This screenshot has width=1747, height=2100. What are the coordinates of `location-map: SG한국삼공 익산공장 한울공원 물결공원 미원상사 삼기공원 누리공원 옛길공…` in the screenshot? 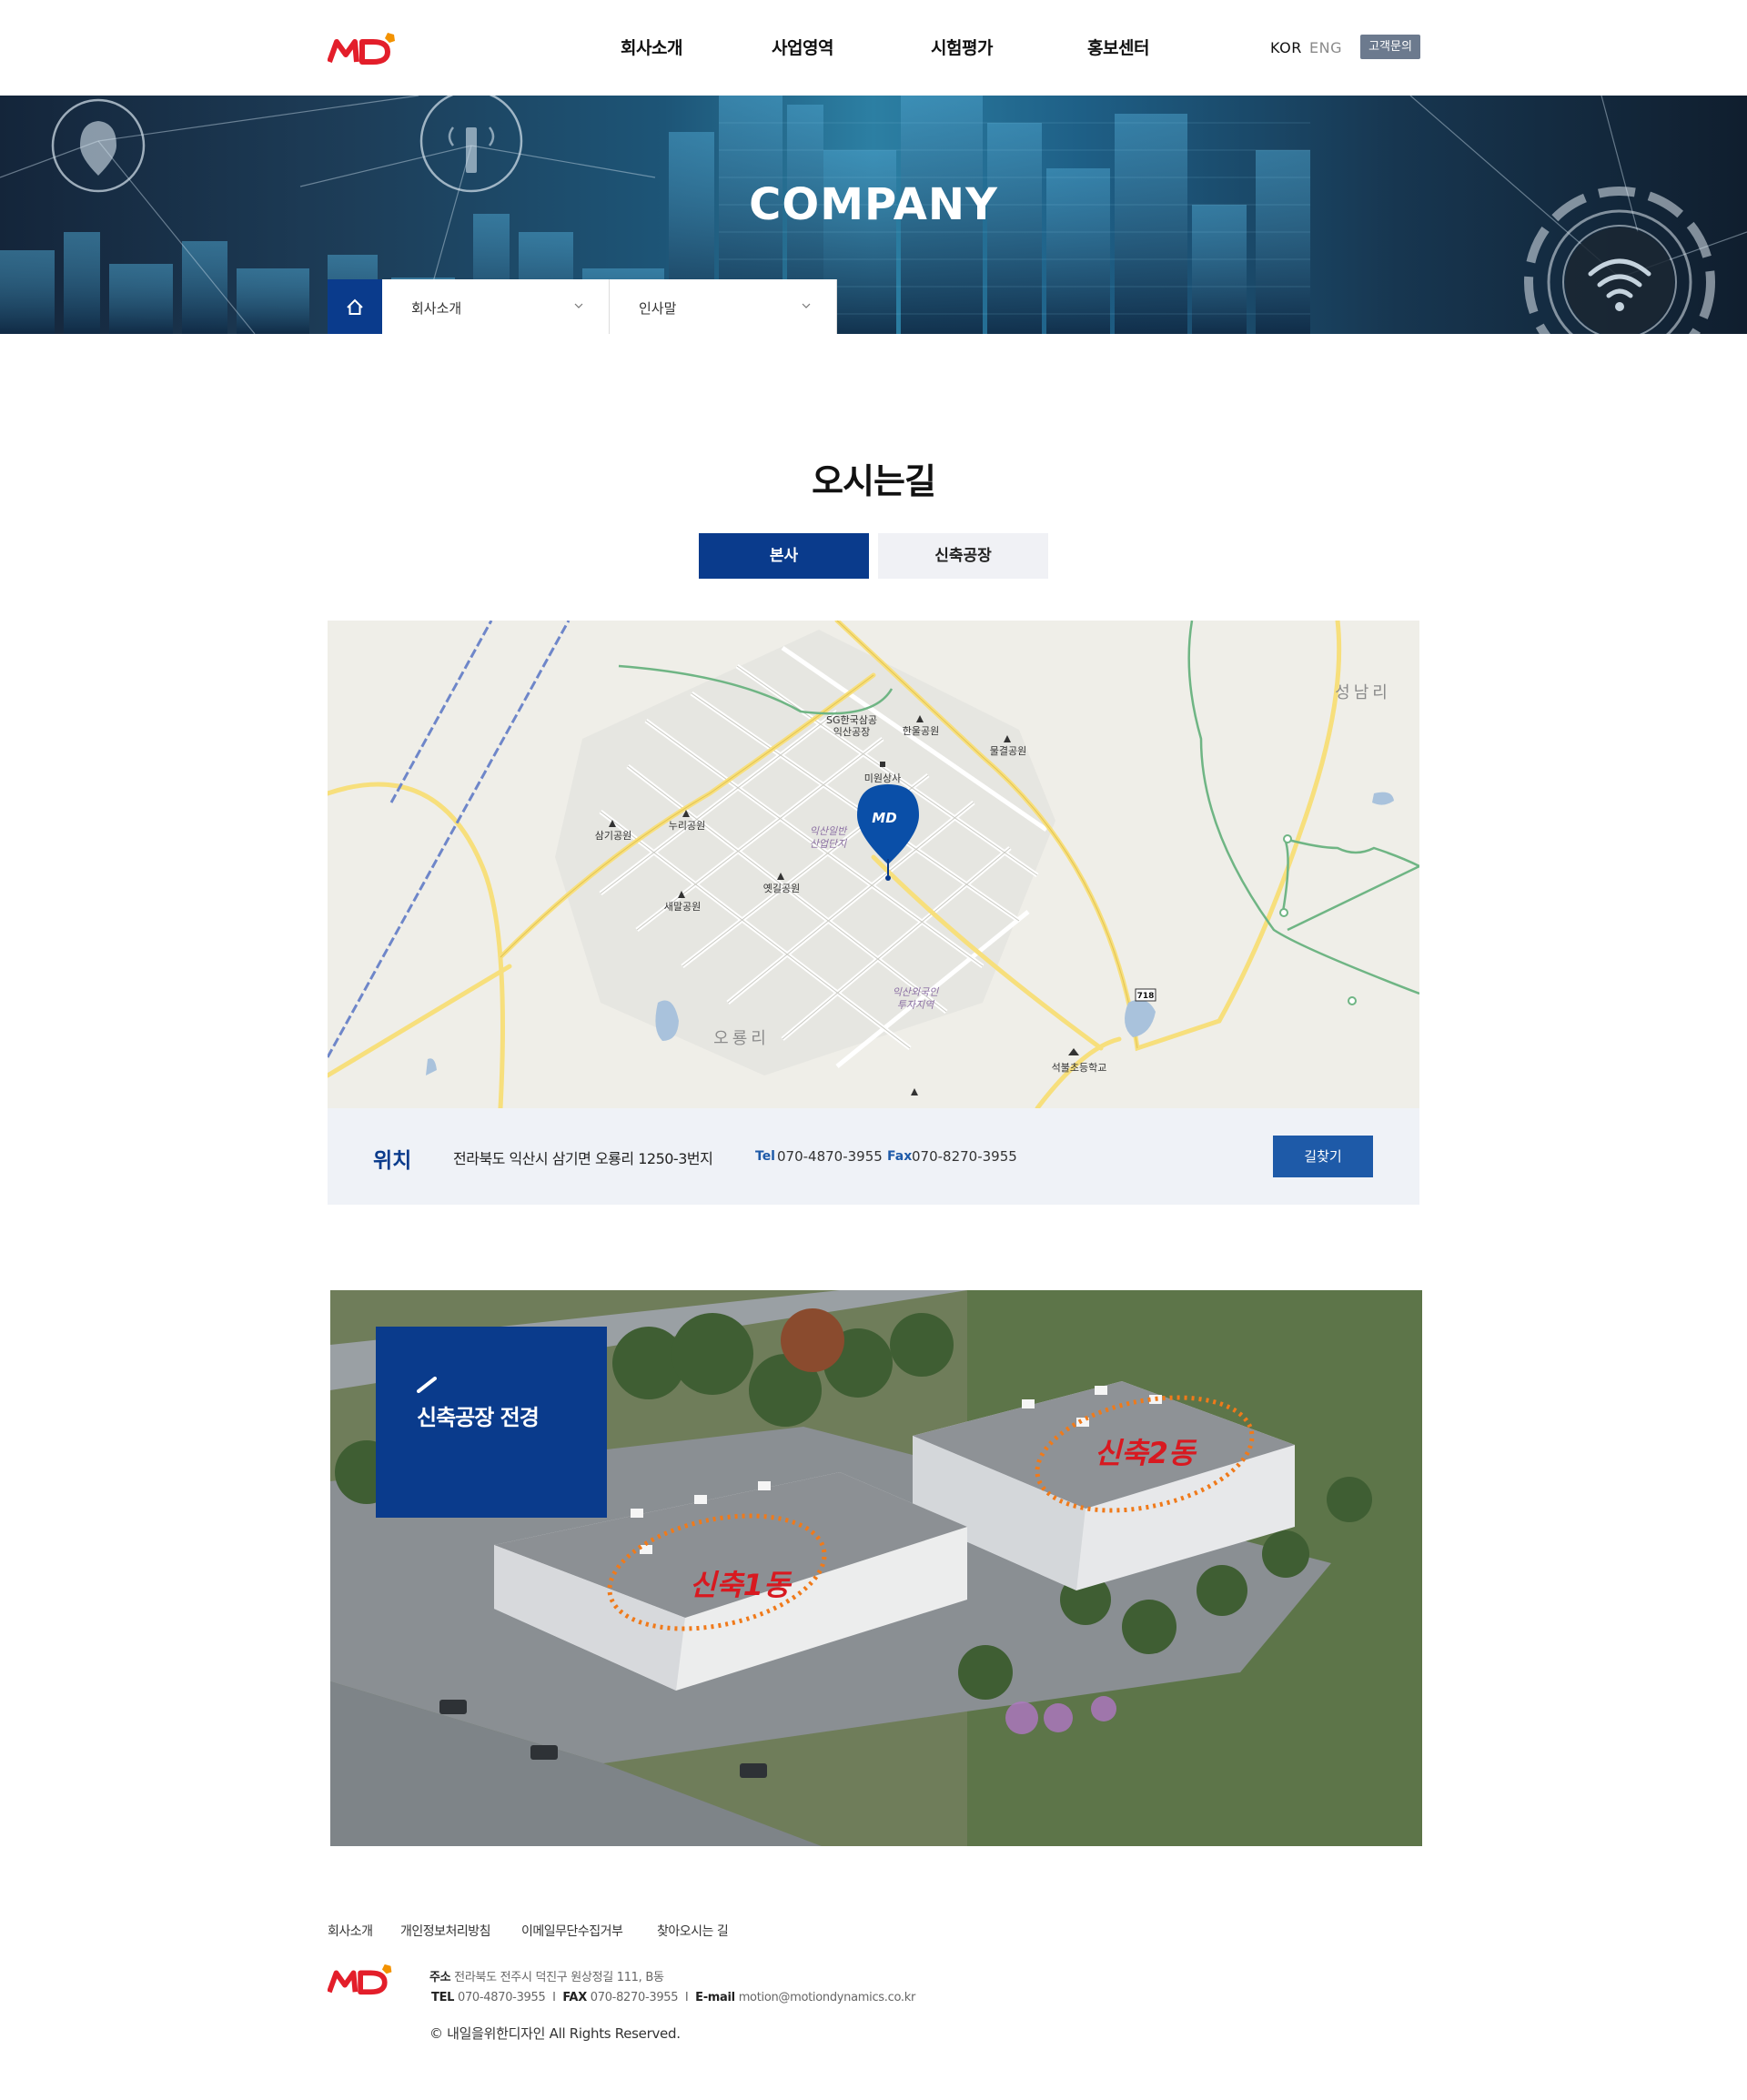 It's located at (874, 864).